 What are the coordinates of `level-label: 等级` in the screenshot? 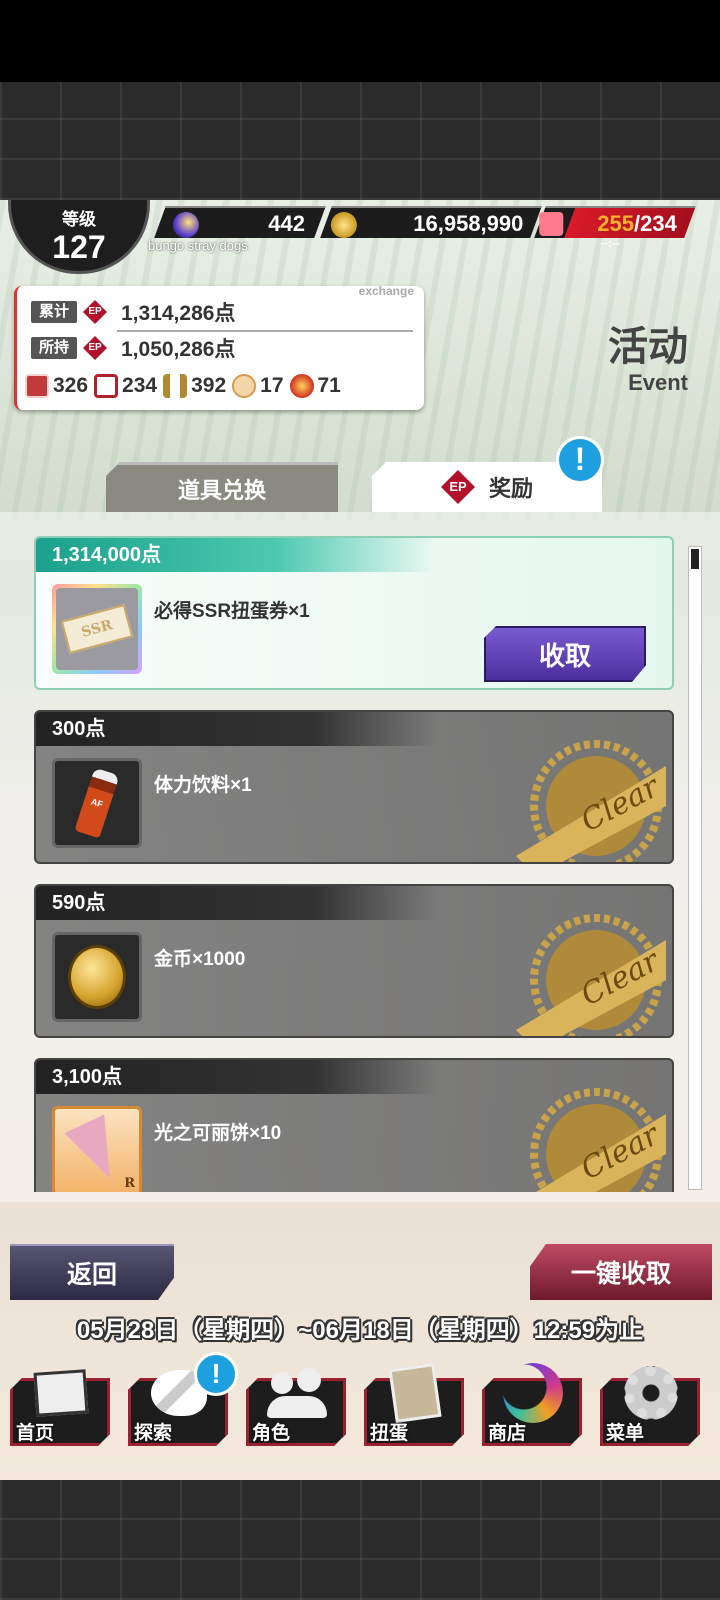 It's located at (79, 219).